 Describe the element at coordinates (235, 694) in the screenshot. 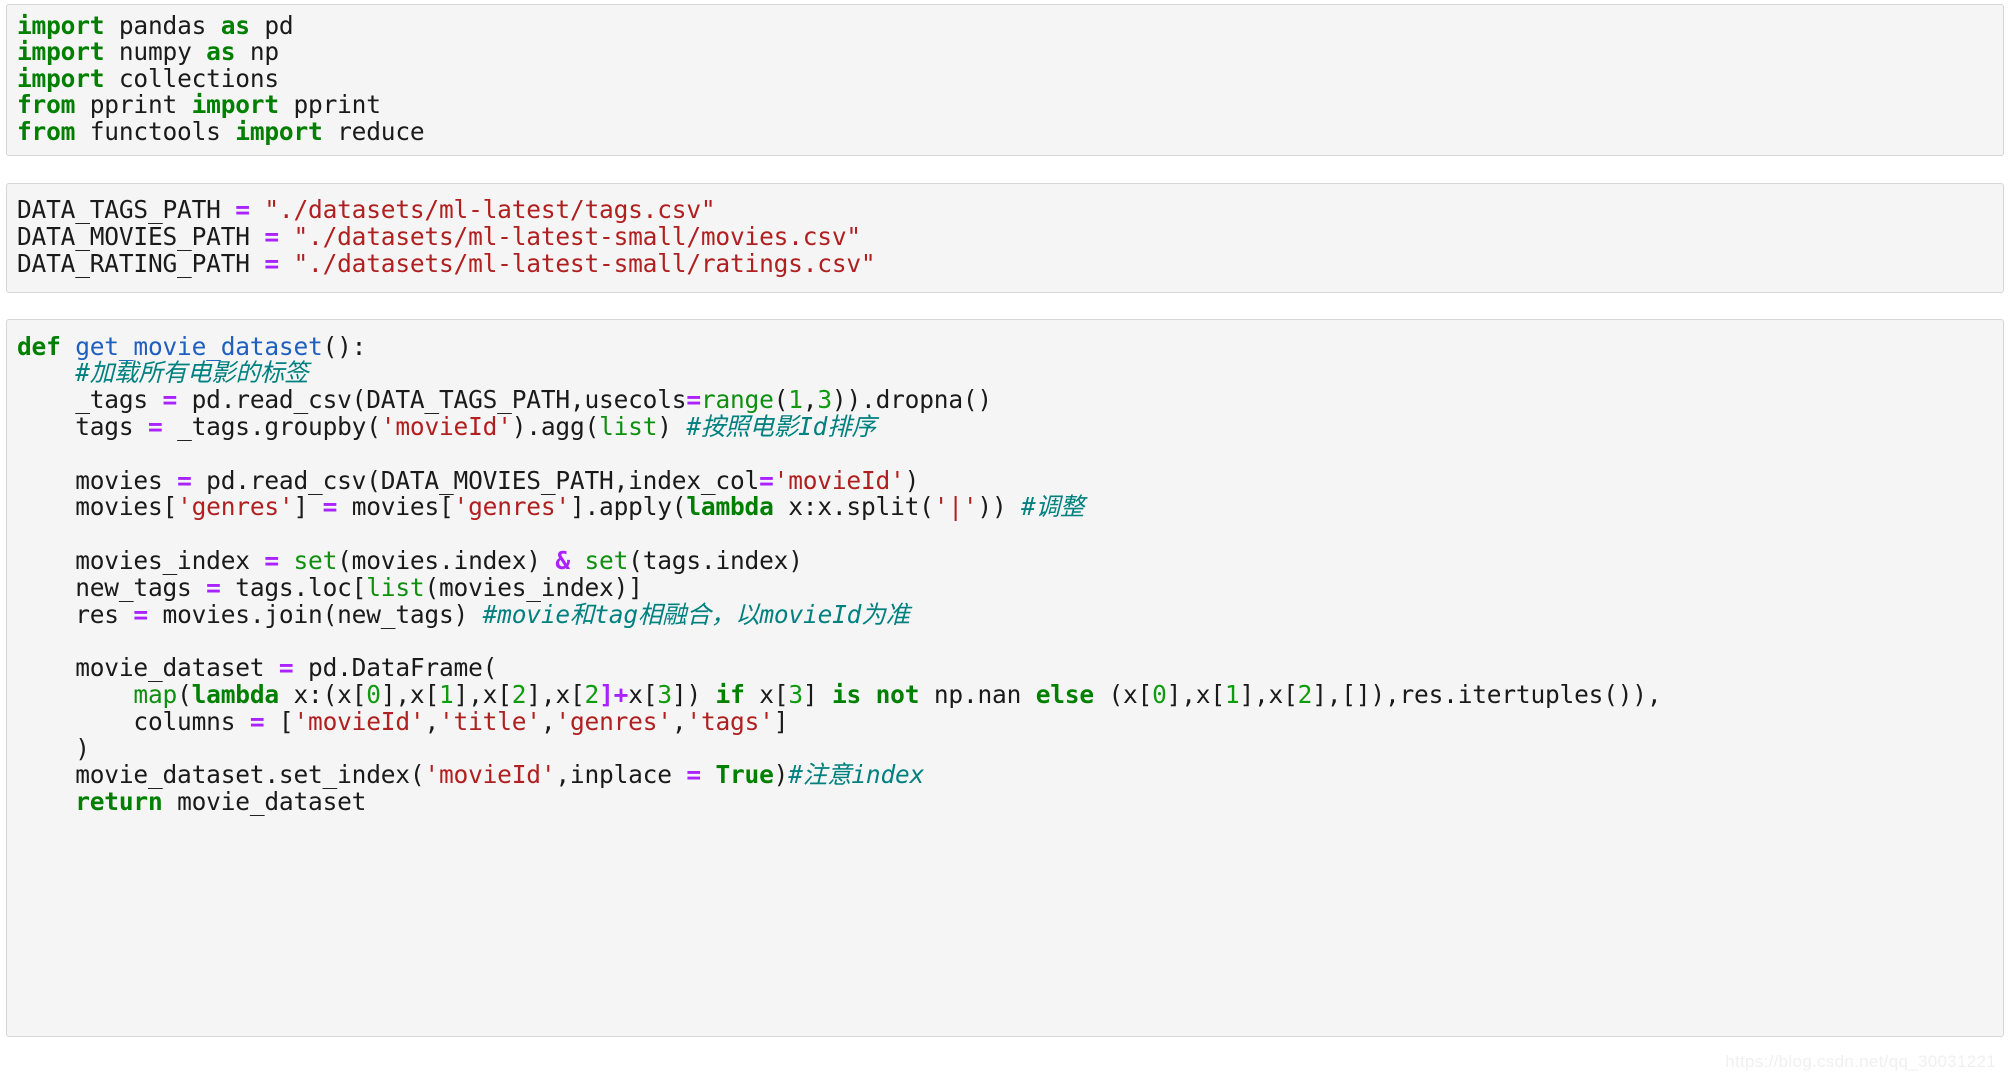

I see `keyword-lambda: lambda` at that location.